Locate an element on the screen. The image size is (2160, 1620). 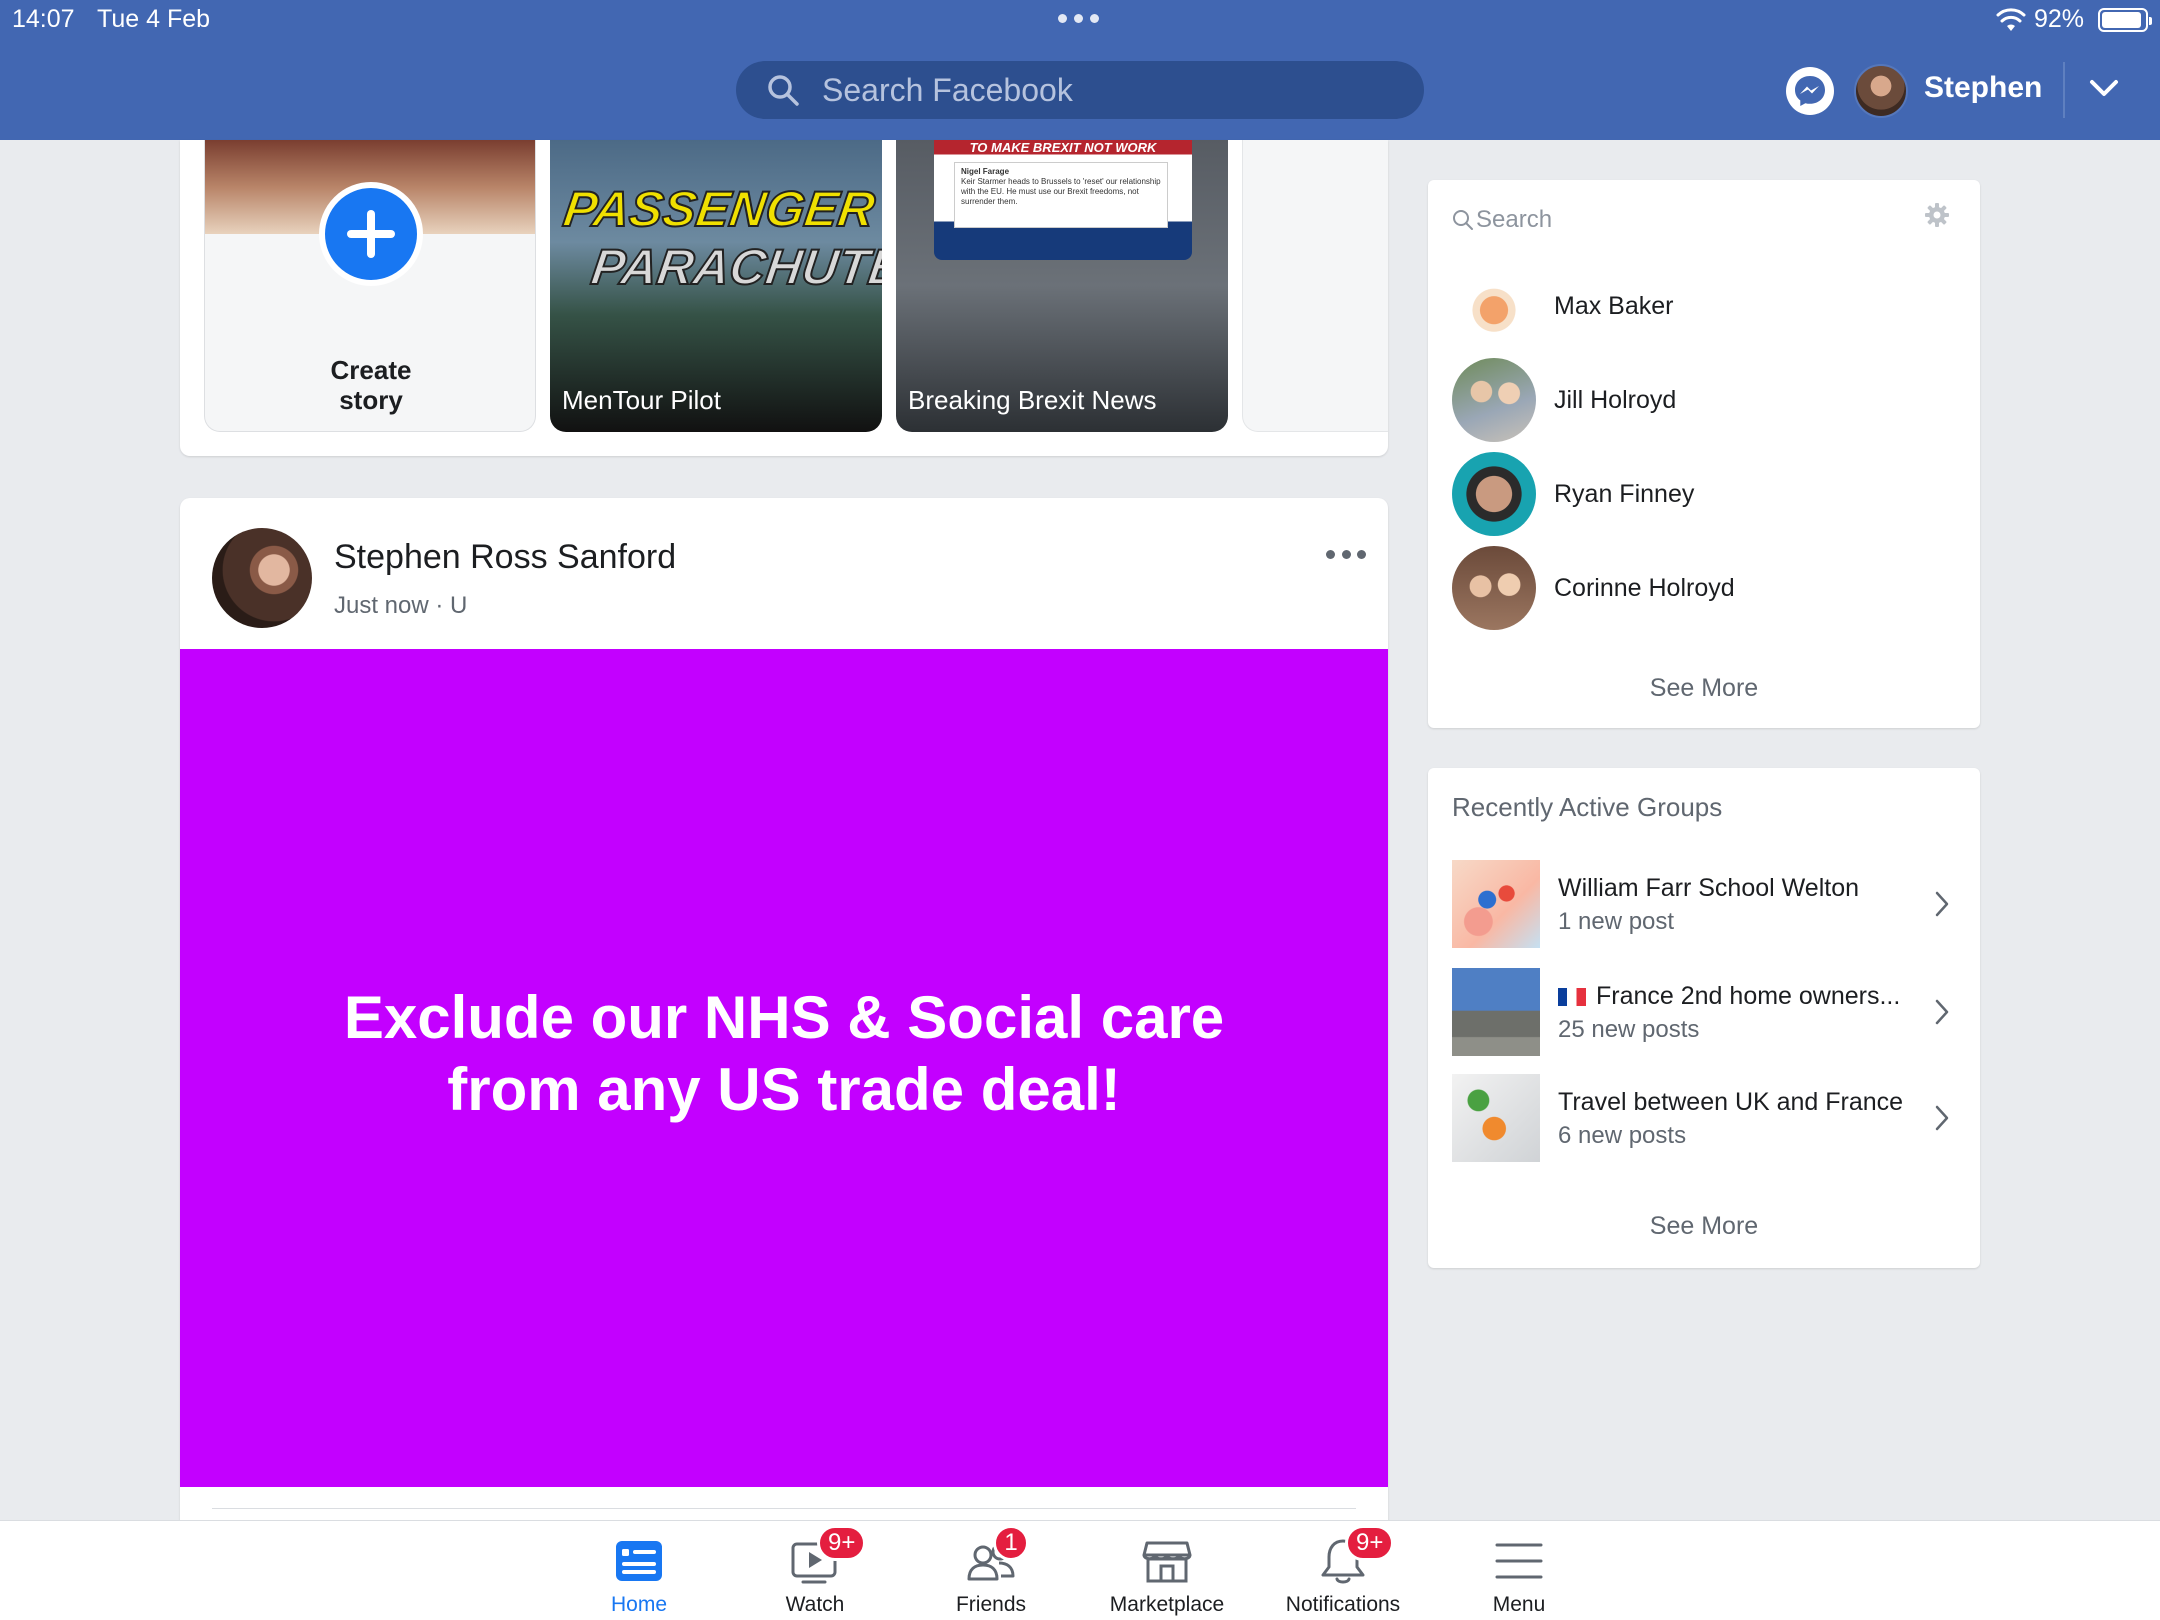
story-image-title: PASSENGER PARACHUTES! is located at coordinates (720, 238).